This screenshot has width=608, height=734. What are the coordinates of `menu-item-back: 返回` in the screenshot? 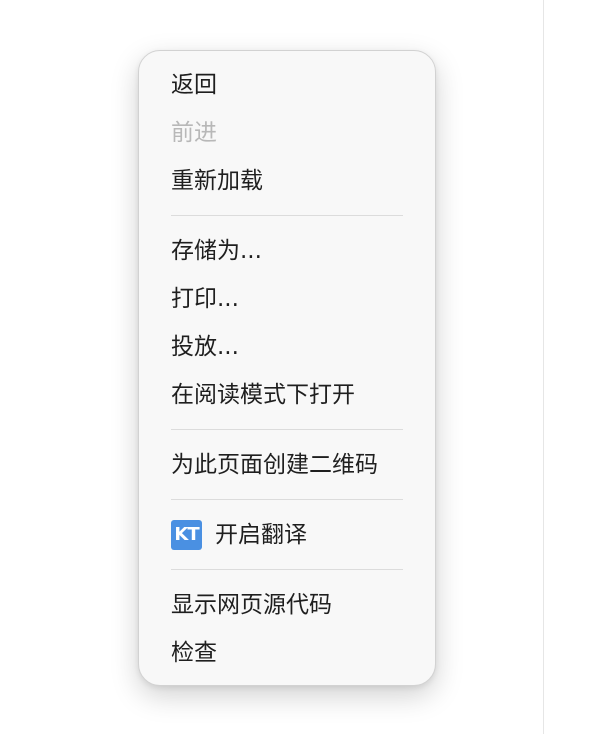 It's located at (287, 85).